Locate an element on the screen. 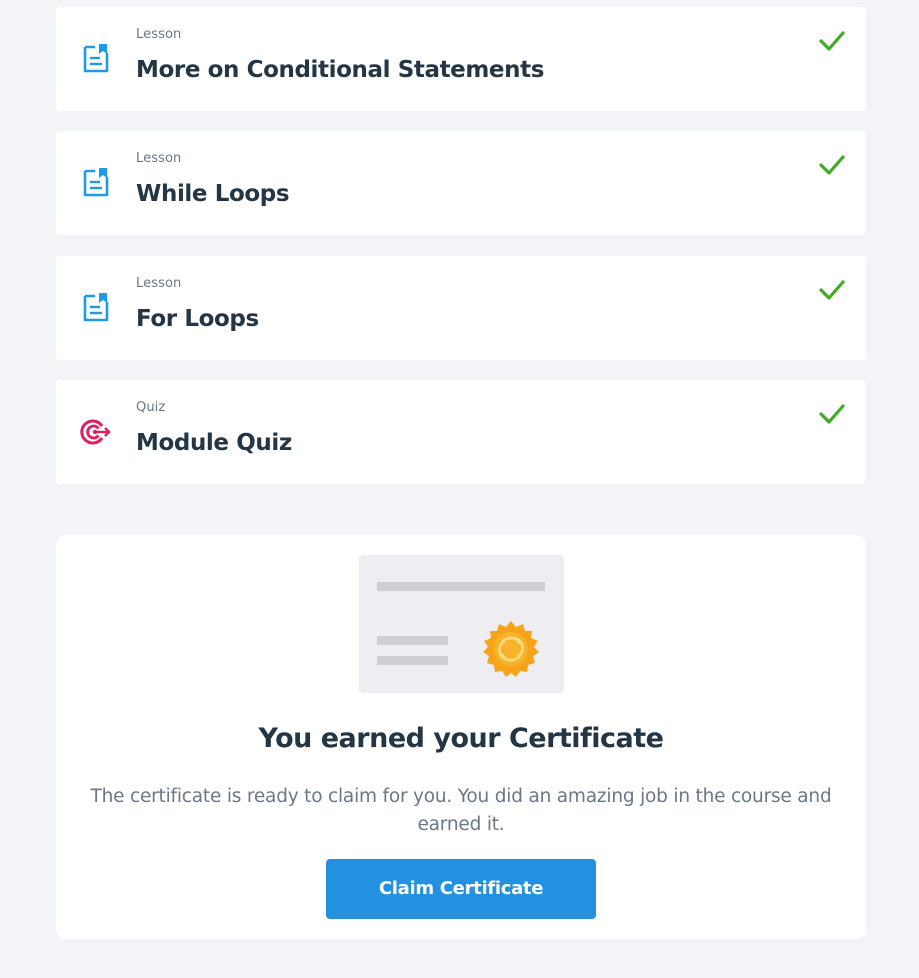 The image size is (919, 978). item-title: While Loops is located at coordinates (213, 194).